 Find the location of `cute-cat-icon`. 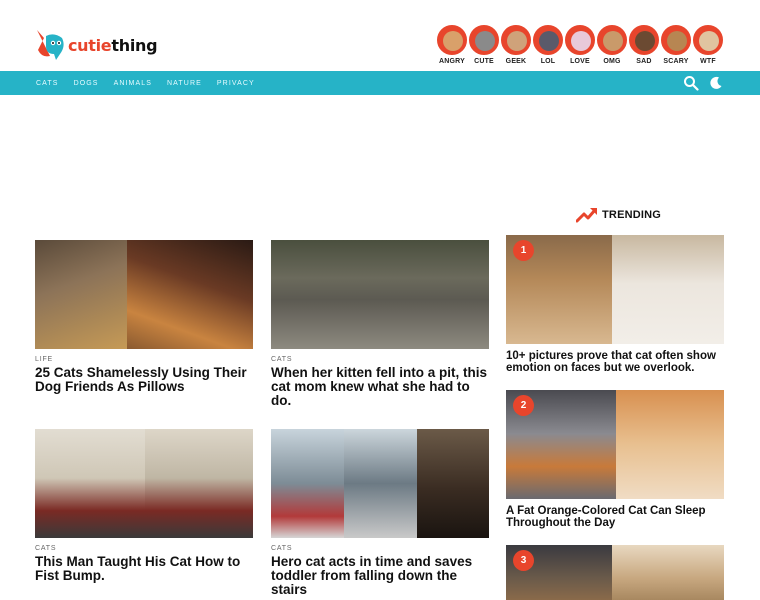

cute-cat-icon is located at coordinates (484, 40).